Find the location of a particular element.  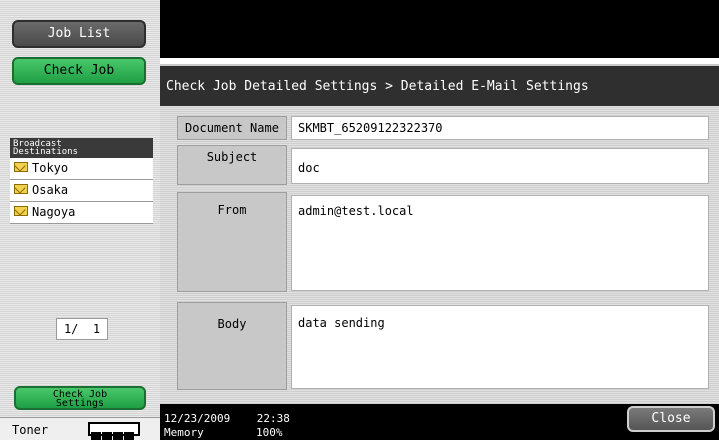

toner-label: Toner is located at coordinates (30, 430).